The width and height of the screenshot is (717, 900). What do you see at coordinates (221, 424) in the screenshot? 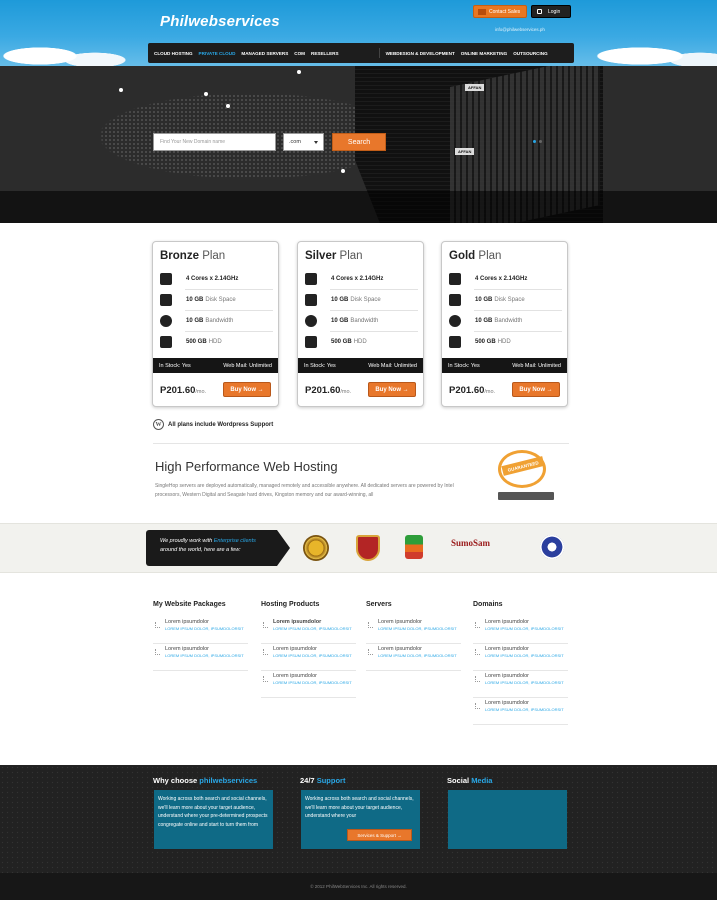
I see `wordpress-note-text: All plans include Wordpress Support` at bounding box center [221, 424].